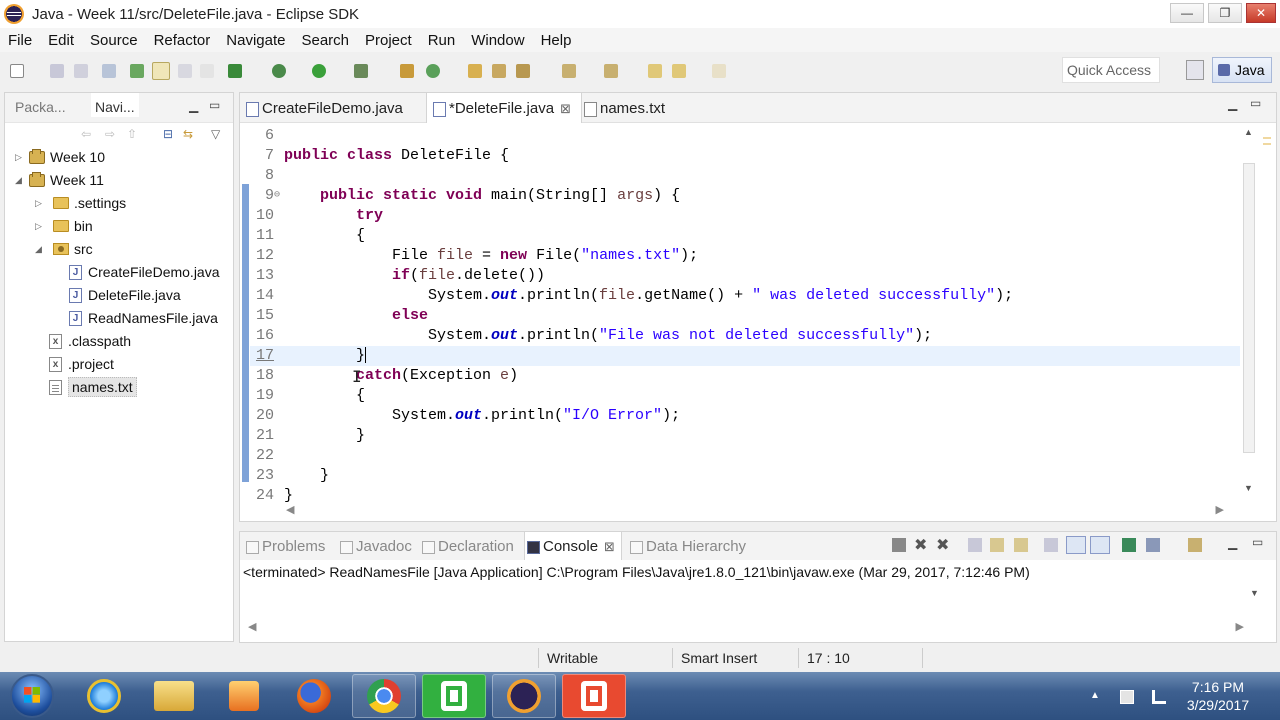 The image size is (1280, 720). I want to click on external-tools-icon, so click(361, 71).